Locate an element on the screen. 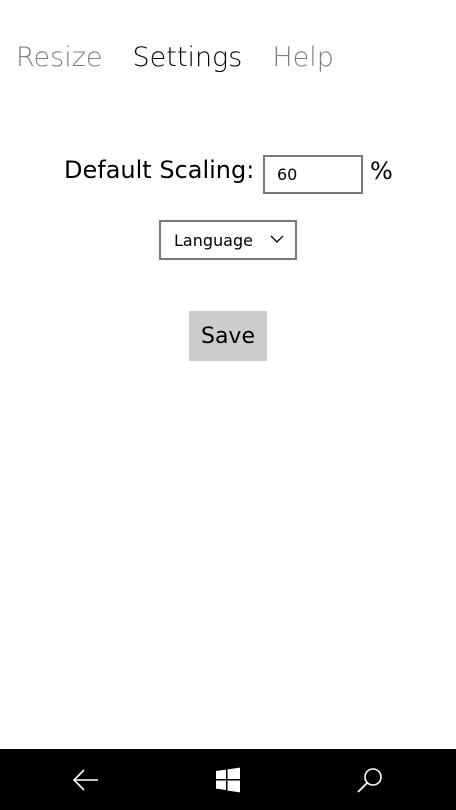  search-icon is located at coordinates (369, 780).